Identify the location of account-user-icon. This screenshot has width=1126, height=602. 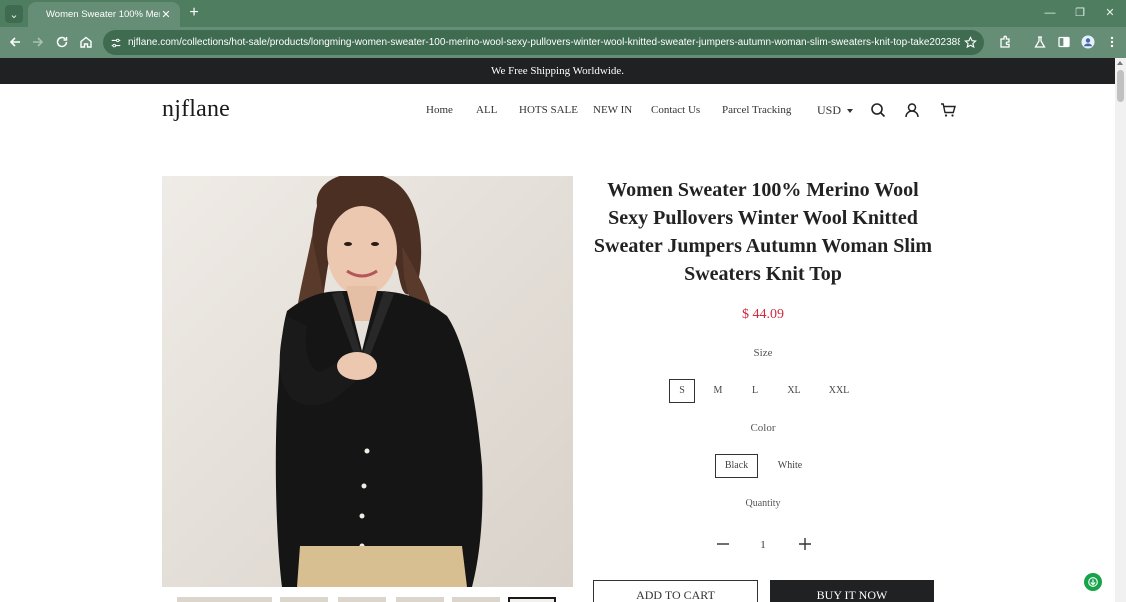
(912, 110).